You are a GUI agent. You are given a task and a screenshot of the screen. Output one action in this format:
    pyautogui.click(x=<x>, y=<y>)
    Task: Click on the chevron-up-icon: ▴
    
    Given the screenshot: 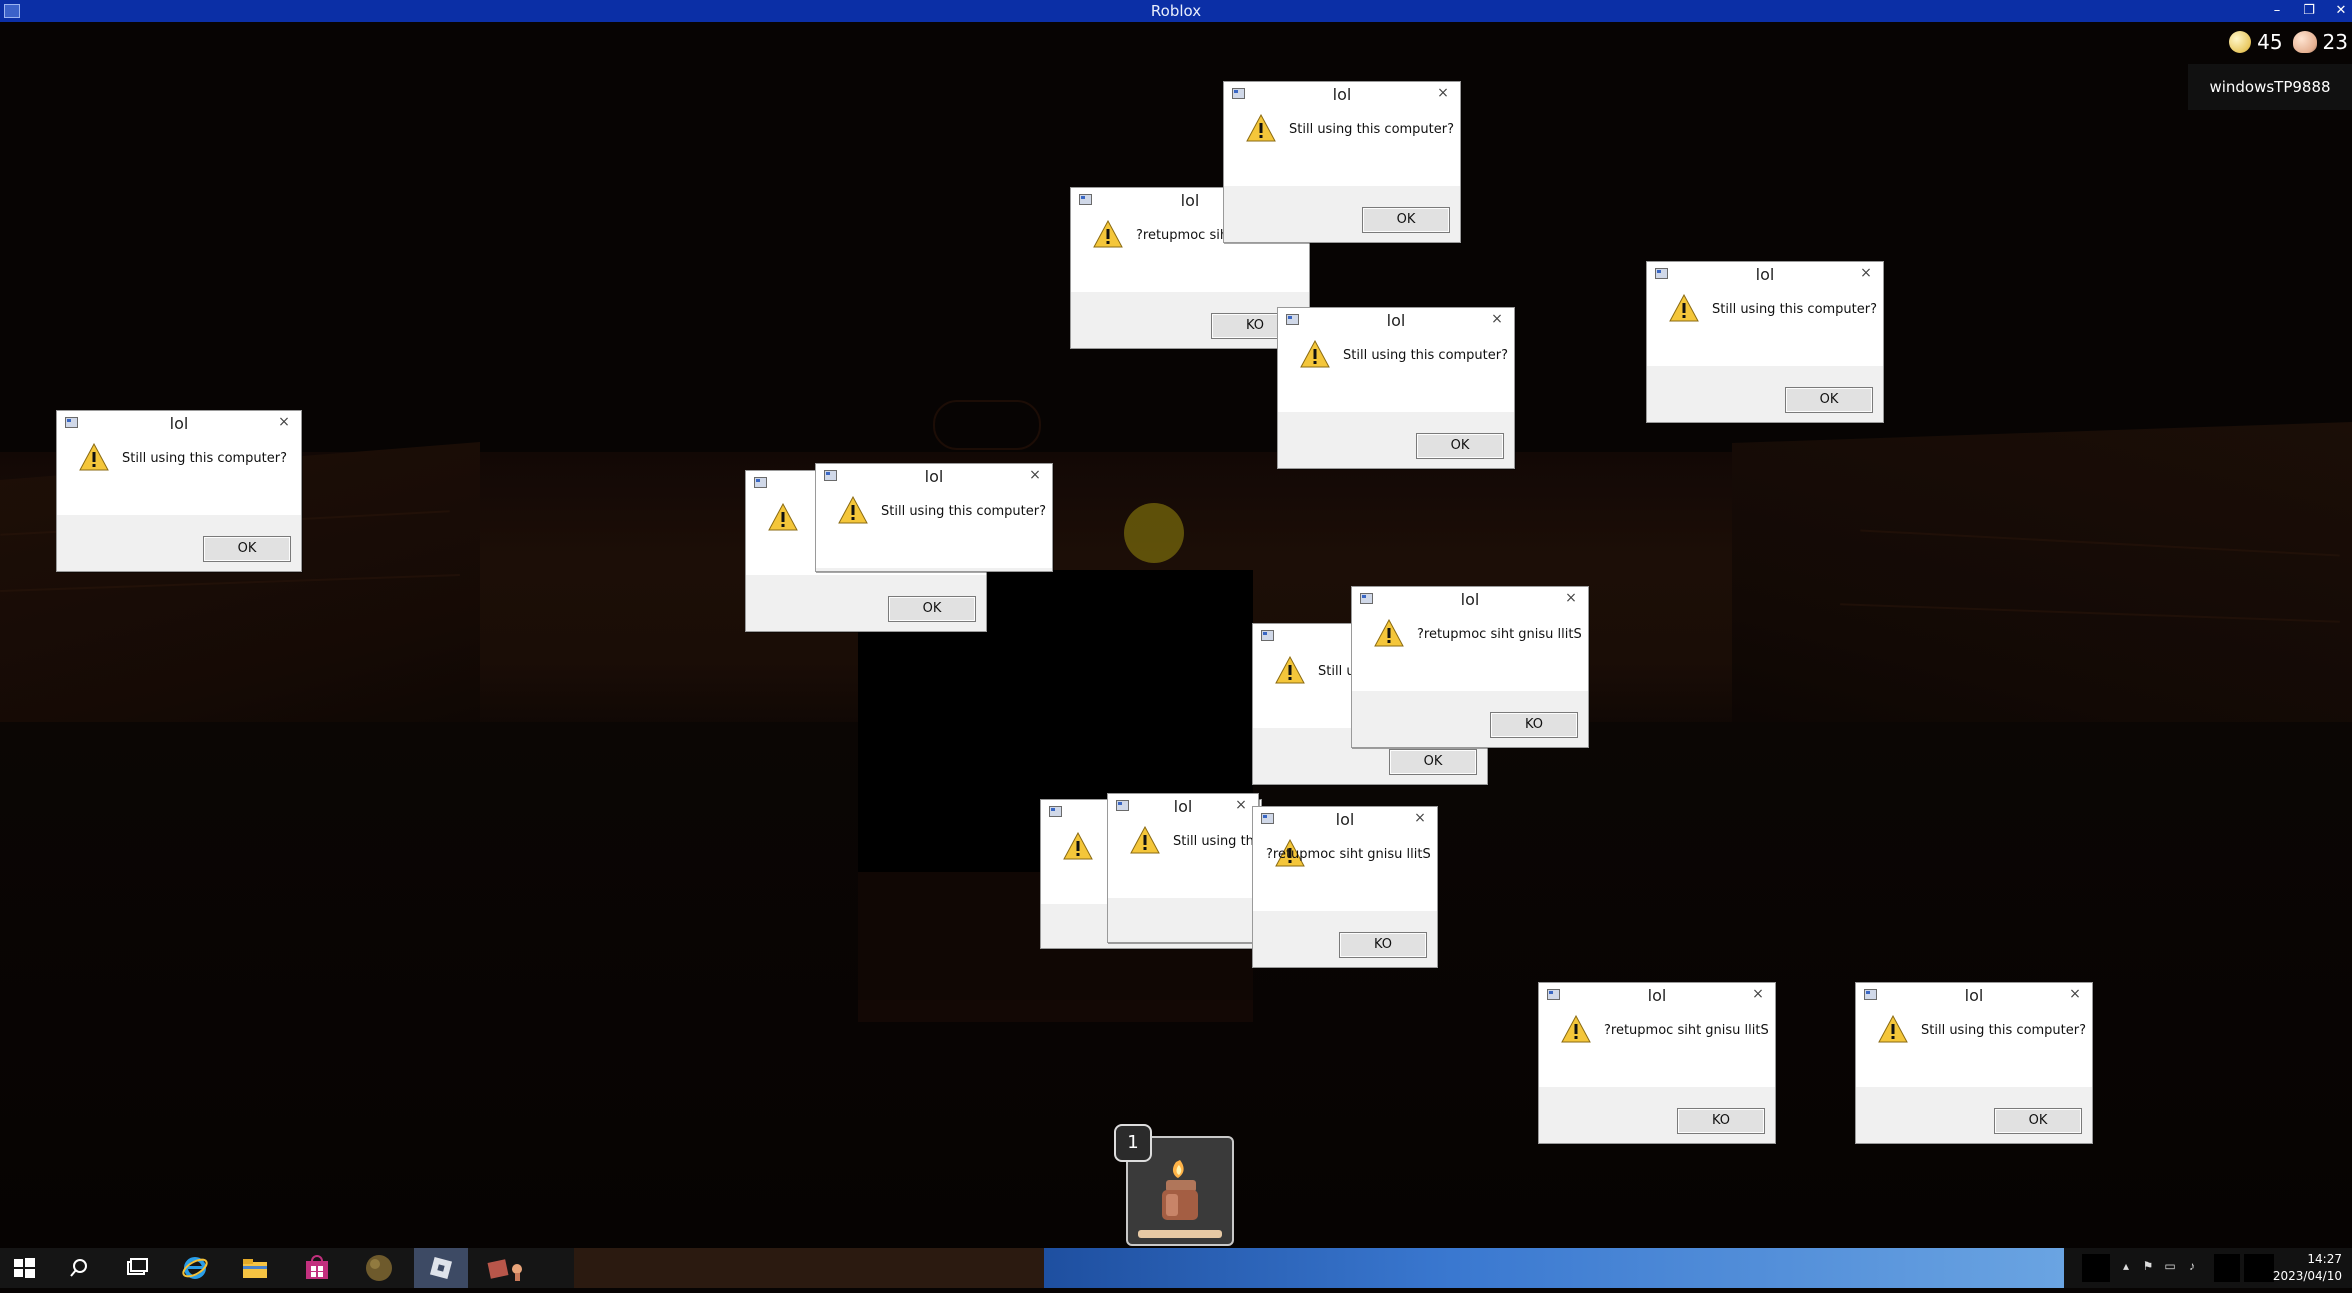 What is the action you would take?
    pyautogui.click(x=2126, y=1266)
    